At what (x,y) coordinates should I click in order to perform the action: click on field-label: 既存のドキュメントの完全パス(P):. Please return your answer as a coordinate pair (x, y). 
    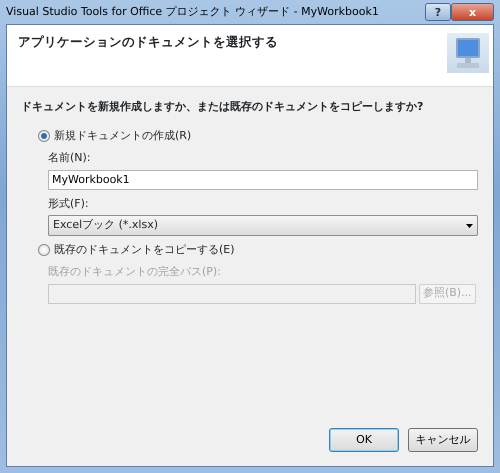
    Looking at the image, I should click on (135, 272).